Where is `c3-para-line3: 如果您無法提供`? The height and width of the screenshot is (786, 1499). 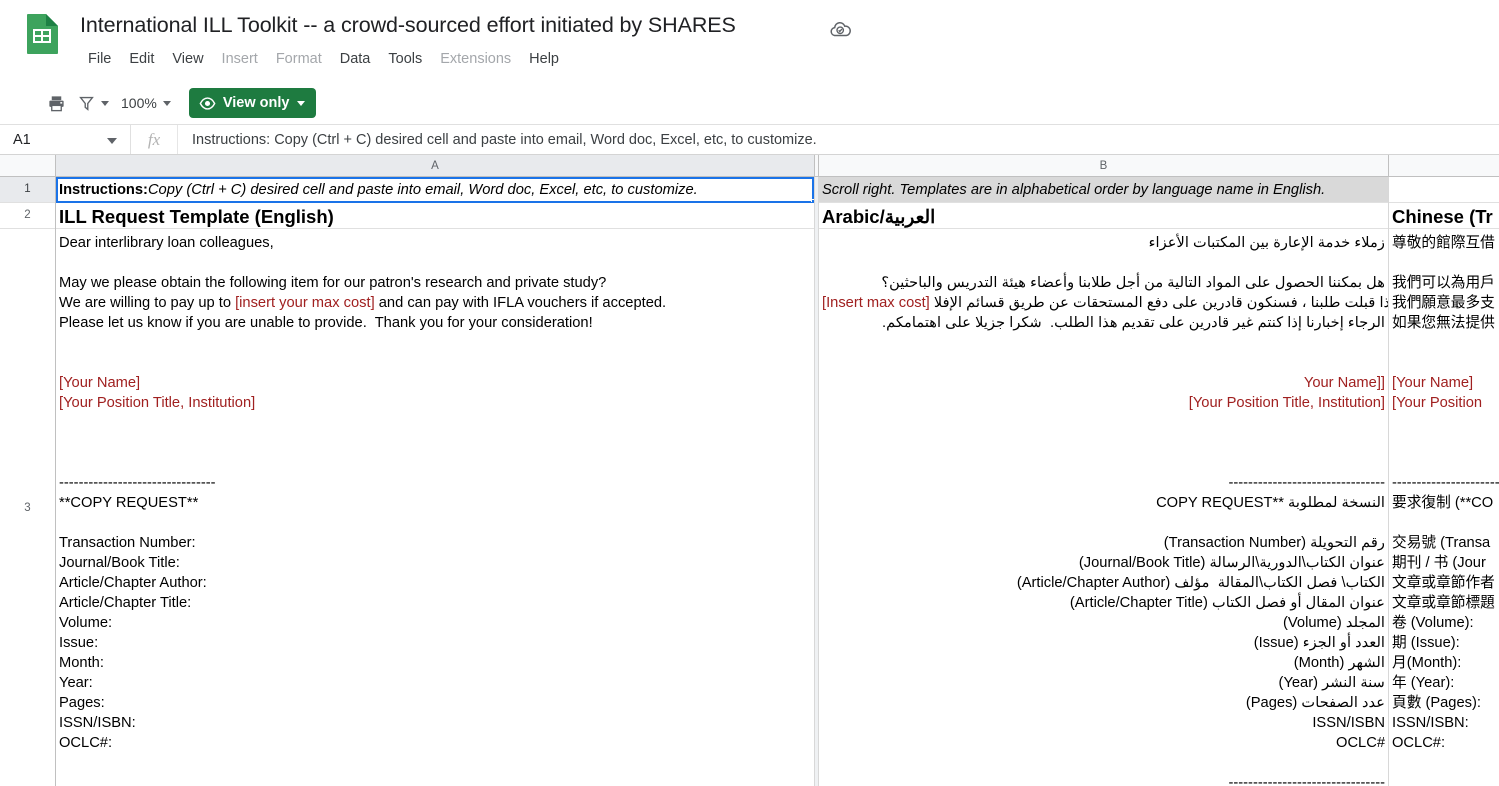 c3-para-line3: 如果您無法提供 is located at coordinates (1443, 323).